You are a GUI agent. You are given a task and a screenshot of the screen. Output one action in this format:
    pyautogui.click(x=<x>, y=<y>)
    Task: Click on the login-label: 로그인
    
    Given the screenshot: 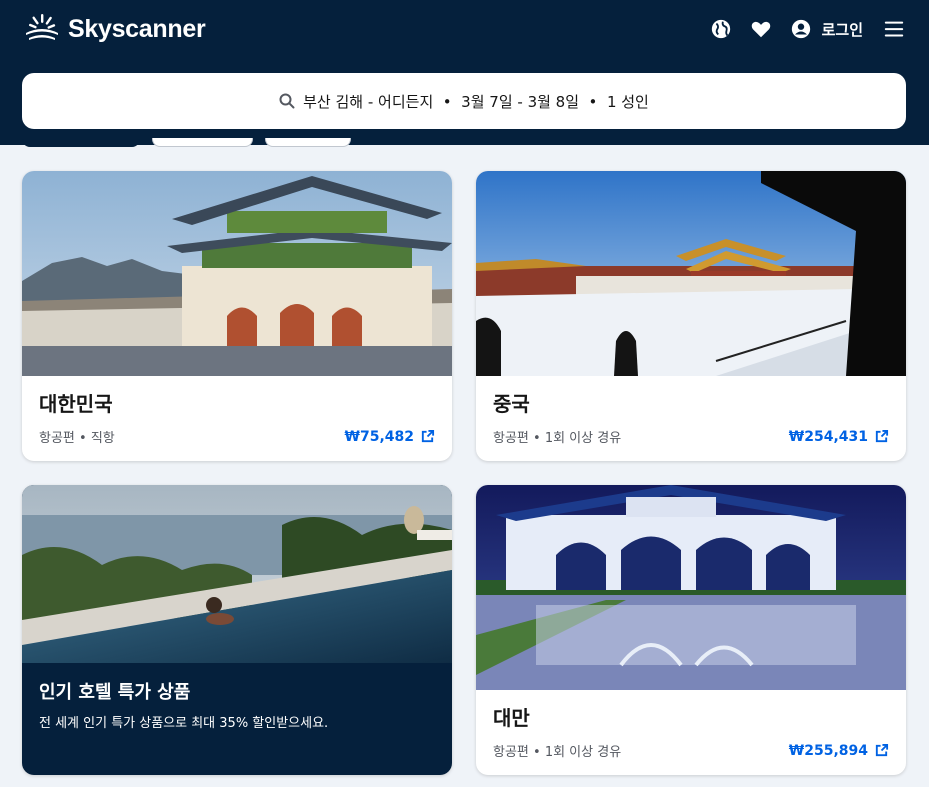 What is the action you would take?
    pyautogui.click(x=842, y=29)
    